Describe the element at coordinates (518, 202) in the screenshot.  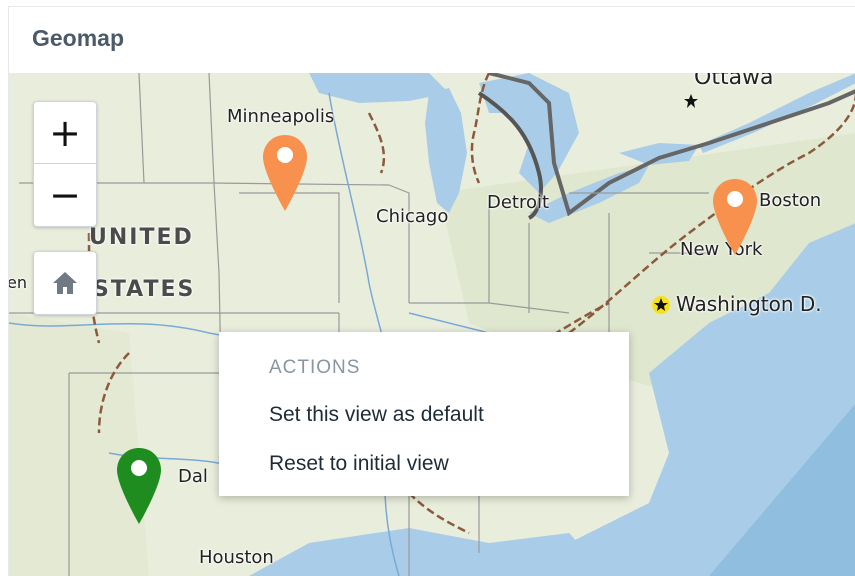
I see `label-detroit: Detroit` at that location.